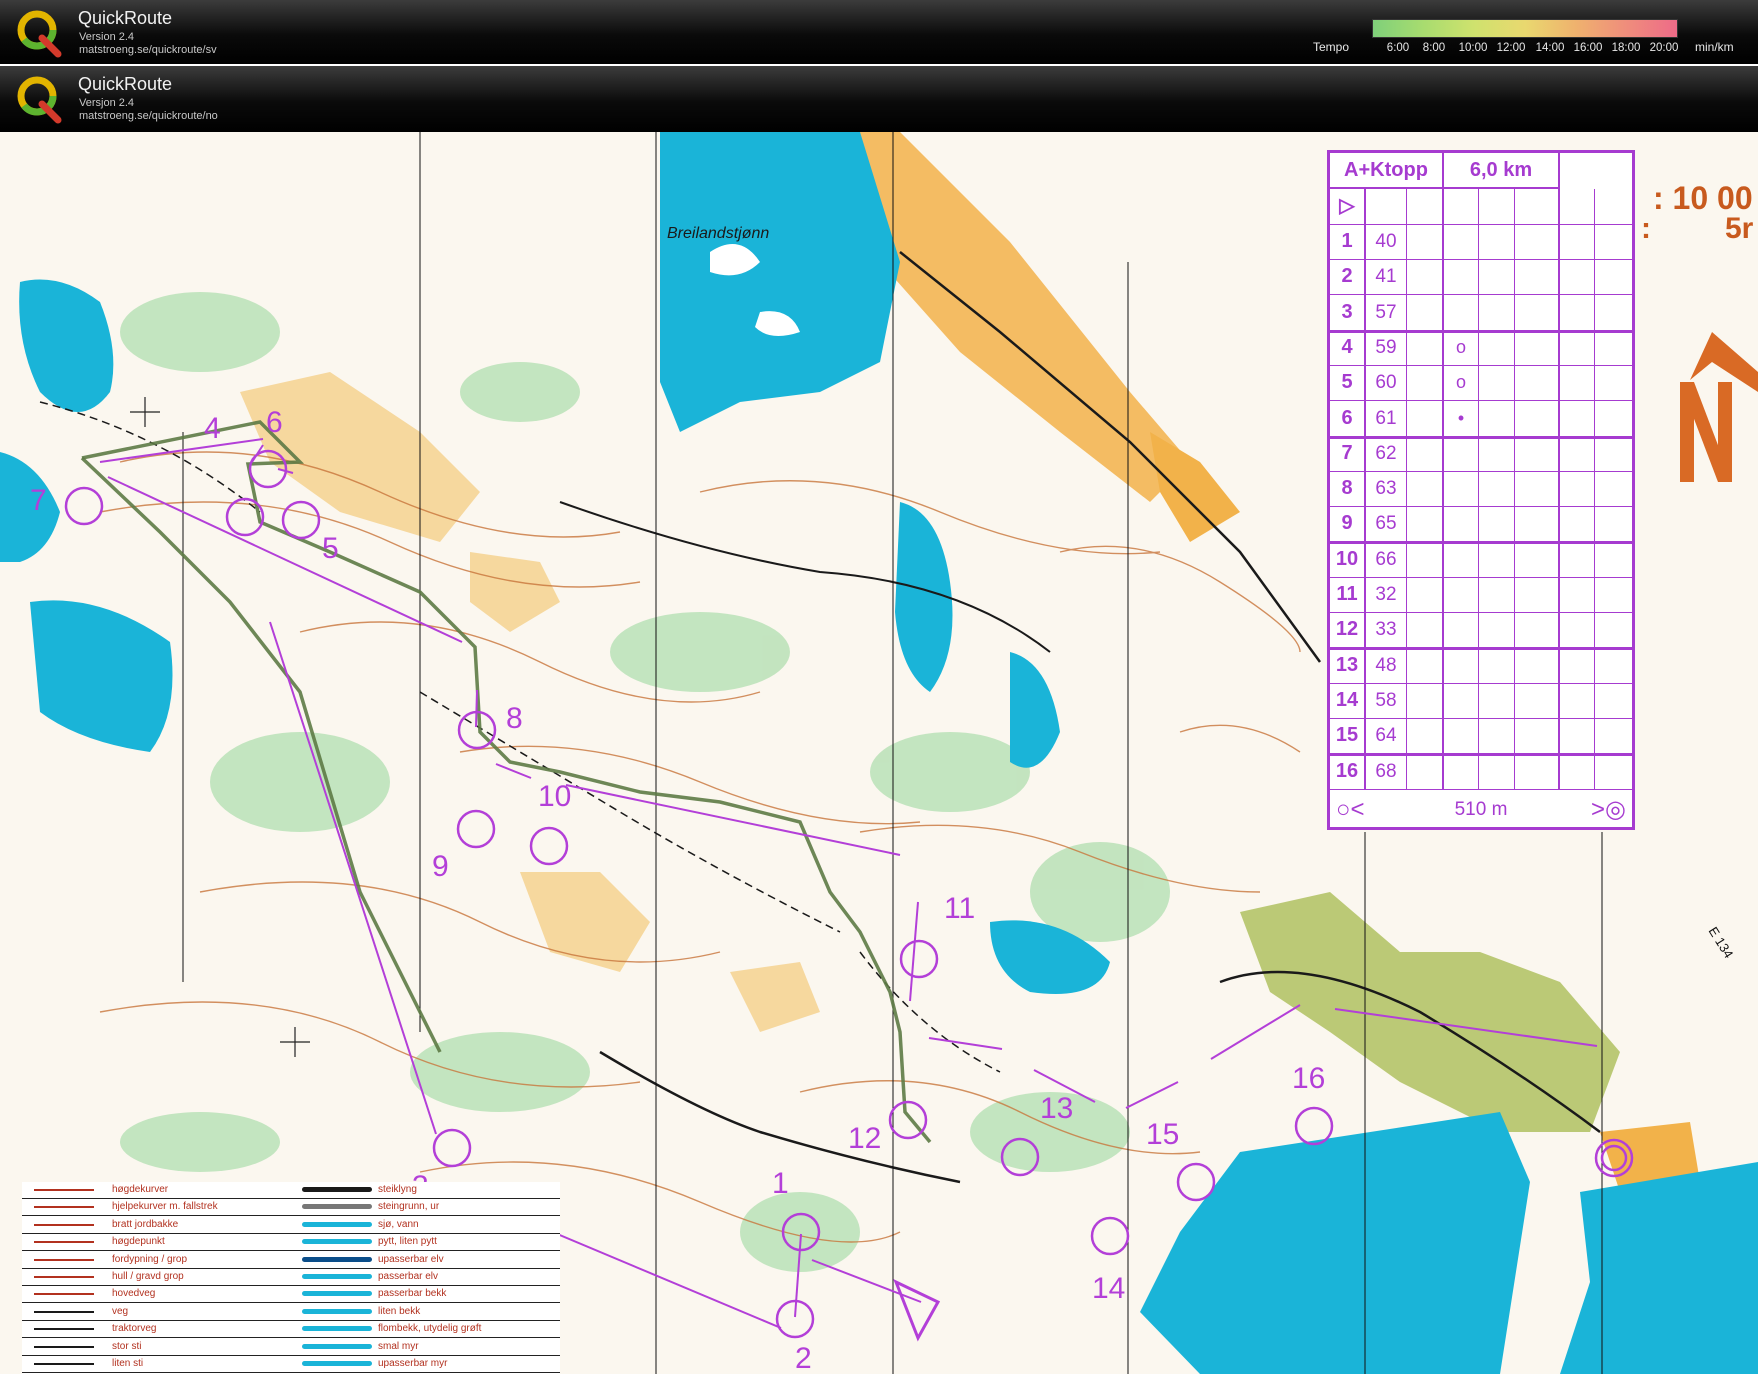 The width and height of the screenshot is (1758, 1376). Describe the element at coordinates (291, 1277) in the screenshot. I see `legend-row: hull / gravd grop passerbar elv` at that location.